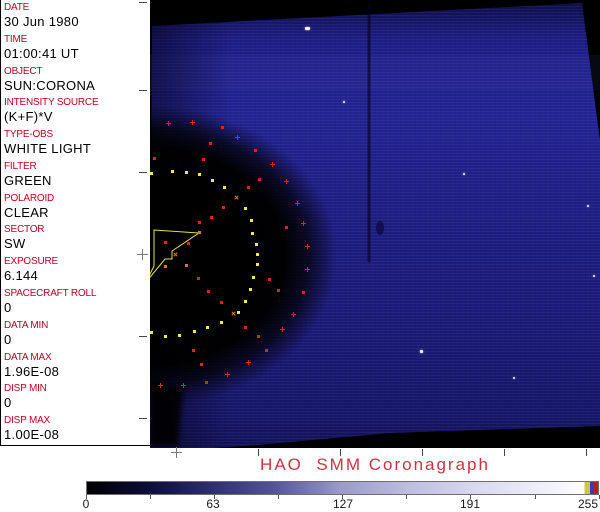 The height and width of the screenshot is (512, 600). I want to click on field-label: SECTOR, so click(24, 230).